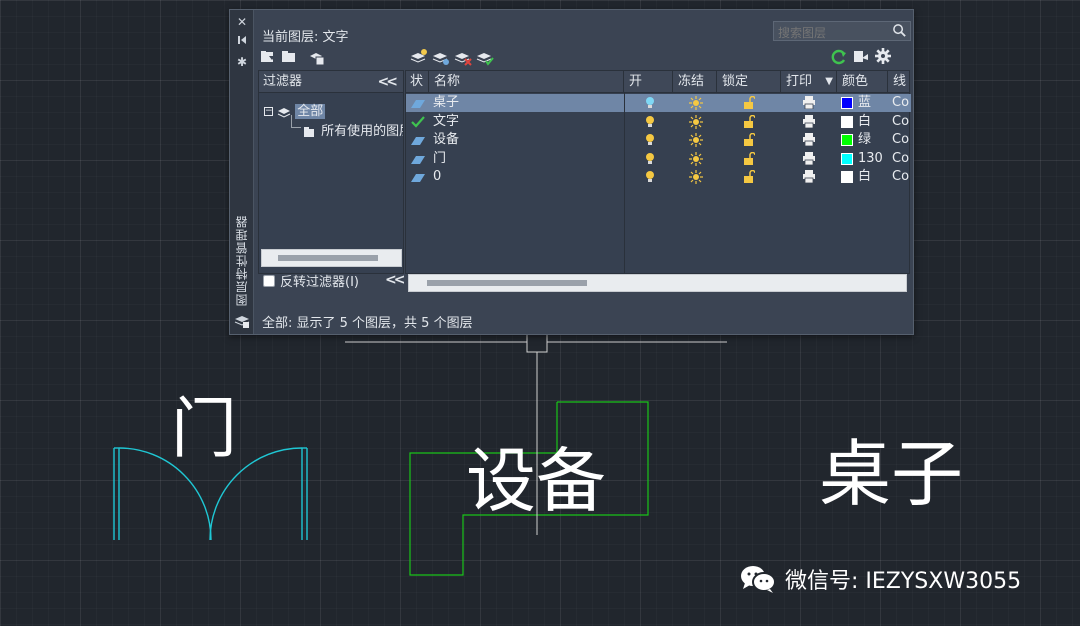 Image resolution: width=1080 pixels, height=626 pixels. I want to click on column-lock: 锁定, so click(749, 82).